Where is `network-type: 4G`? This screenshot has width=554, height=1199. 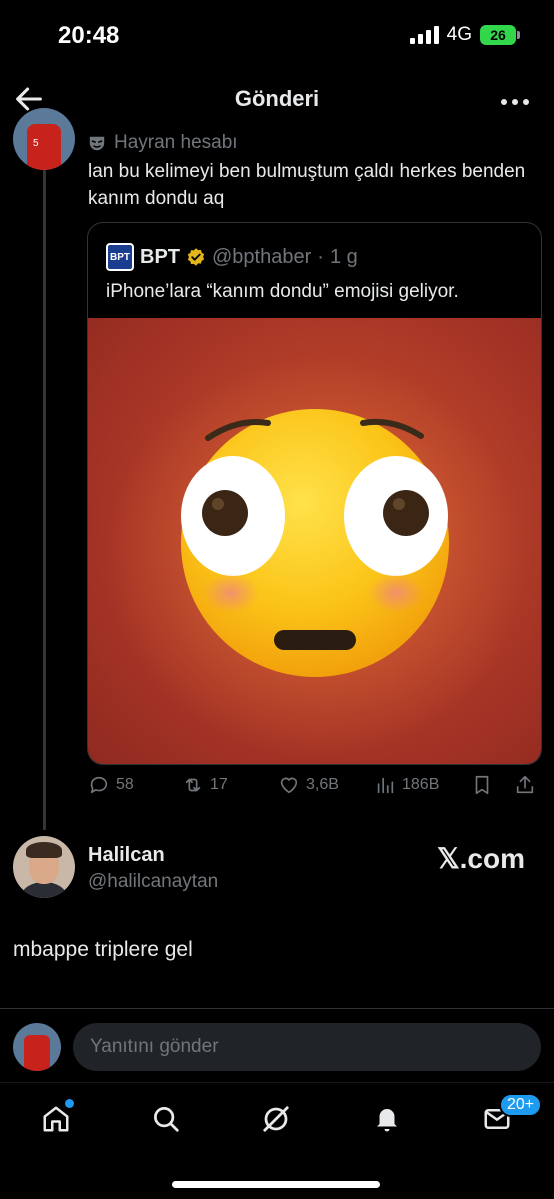
network-type: 4G is located at coordinates (459, 34).